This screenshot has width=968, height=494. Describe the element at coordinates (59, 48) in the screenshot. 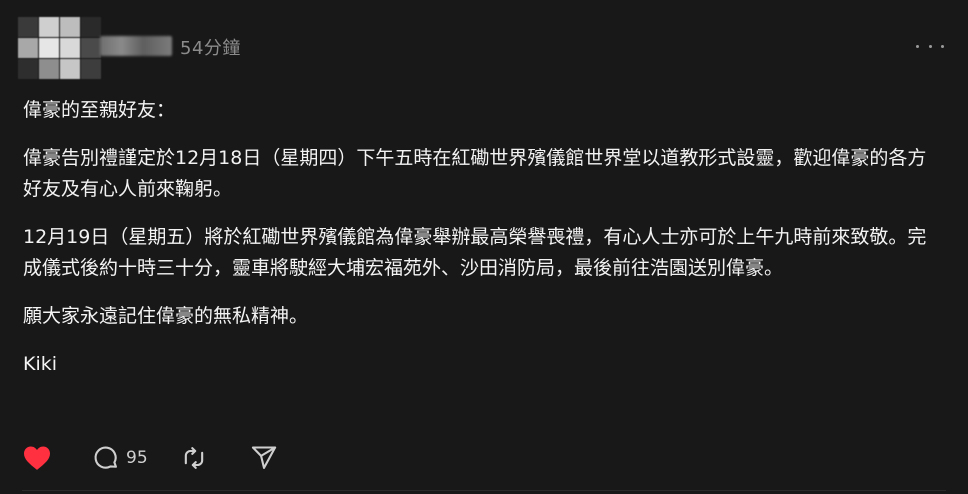

I see `avatar-blurred` at that location.